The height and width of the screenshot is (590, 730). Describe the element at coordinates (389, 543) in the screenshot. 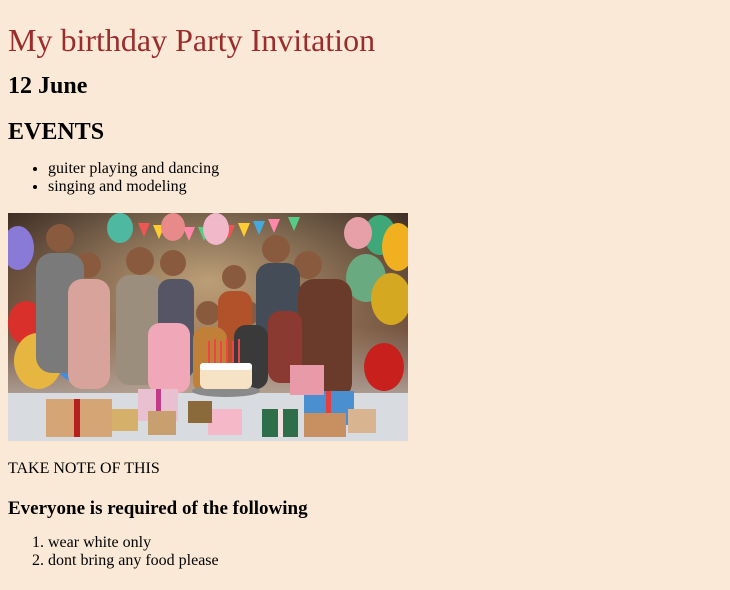

I see `list-item: wear white only` at that location.